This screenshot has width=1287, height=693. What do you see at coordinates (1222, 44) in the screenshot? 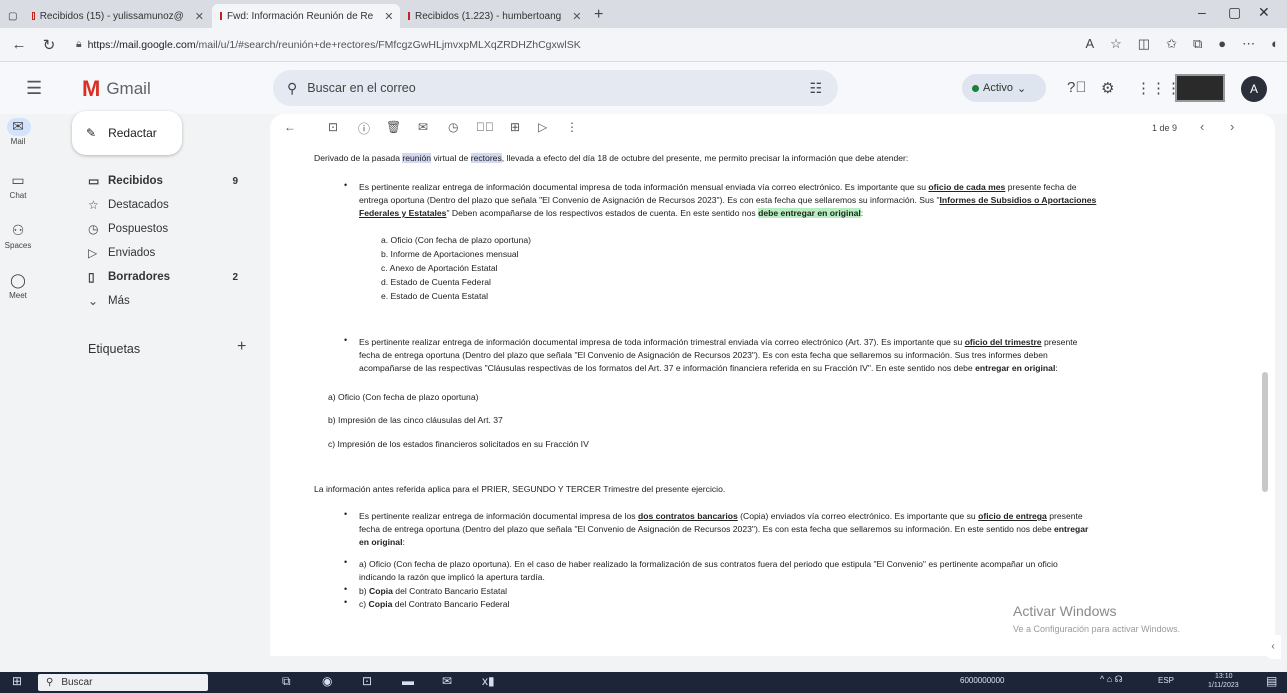
I see `profile-icon: ●` at bounding box center [1222, 44].